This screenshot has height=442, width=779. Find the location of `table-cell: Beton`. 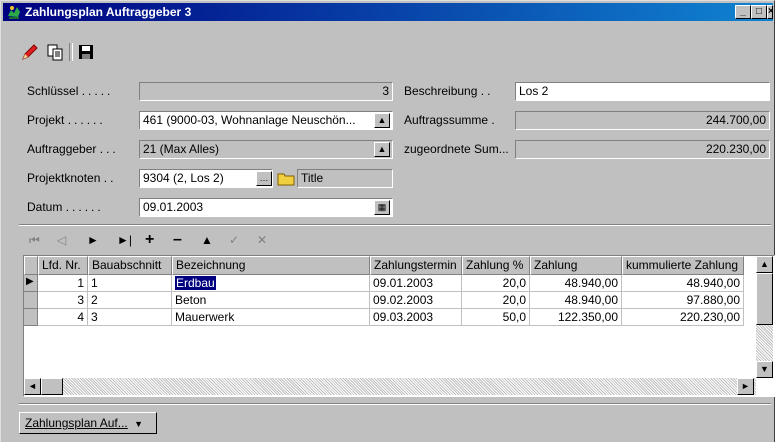

table-cell: Beton is located at coordinates (271, 300).